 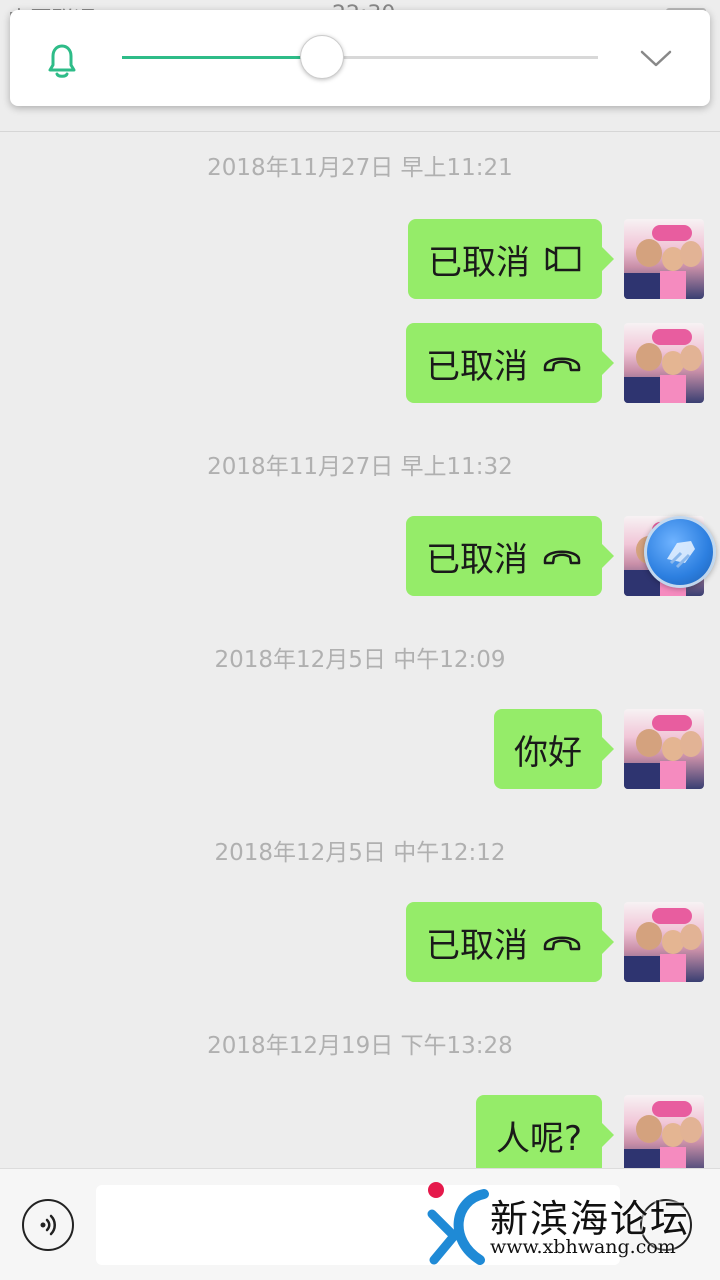 What do you see at coordinates (656, 58) in the screenshot?
I see `chevron-down-icon` at bounding box center [656, 58].